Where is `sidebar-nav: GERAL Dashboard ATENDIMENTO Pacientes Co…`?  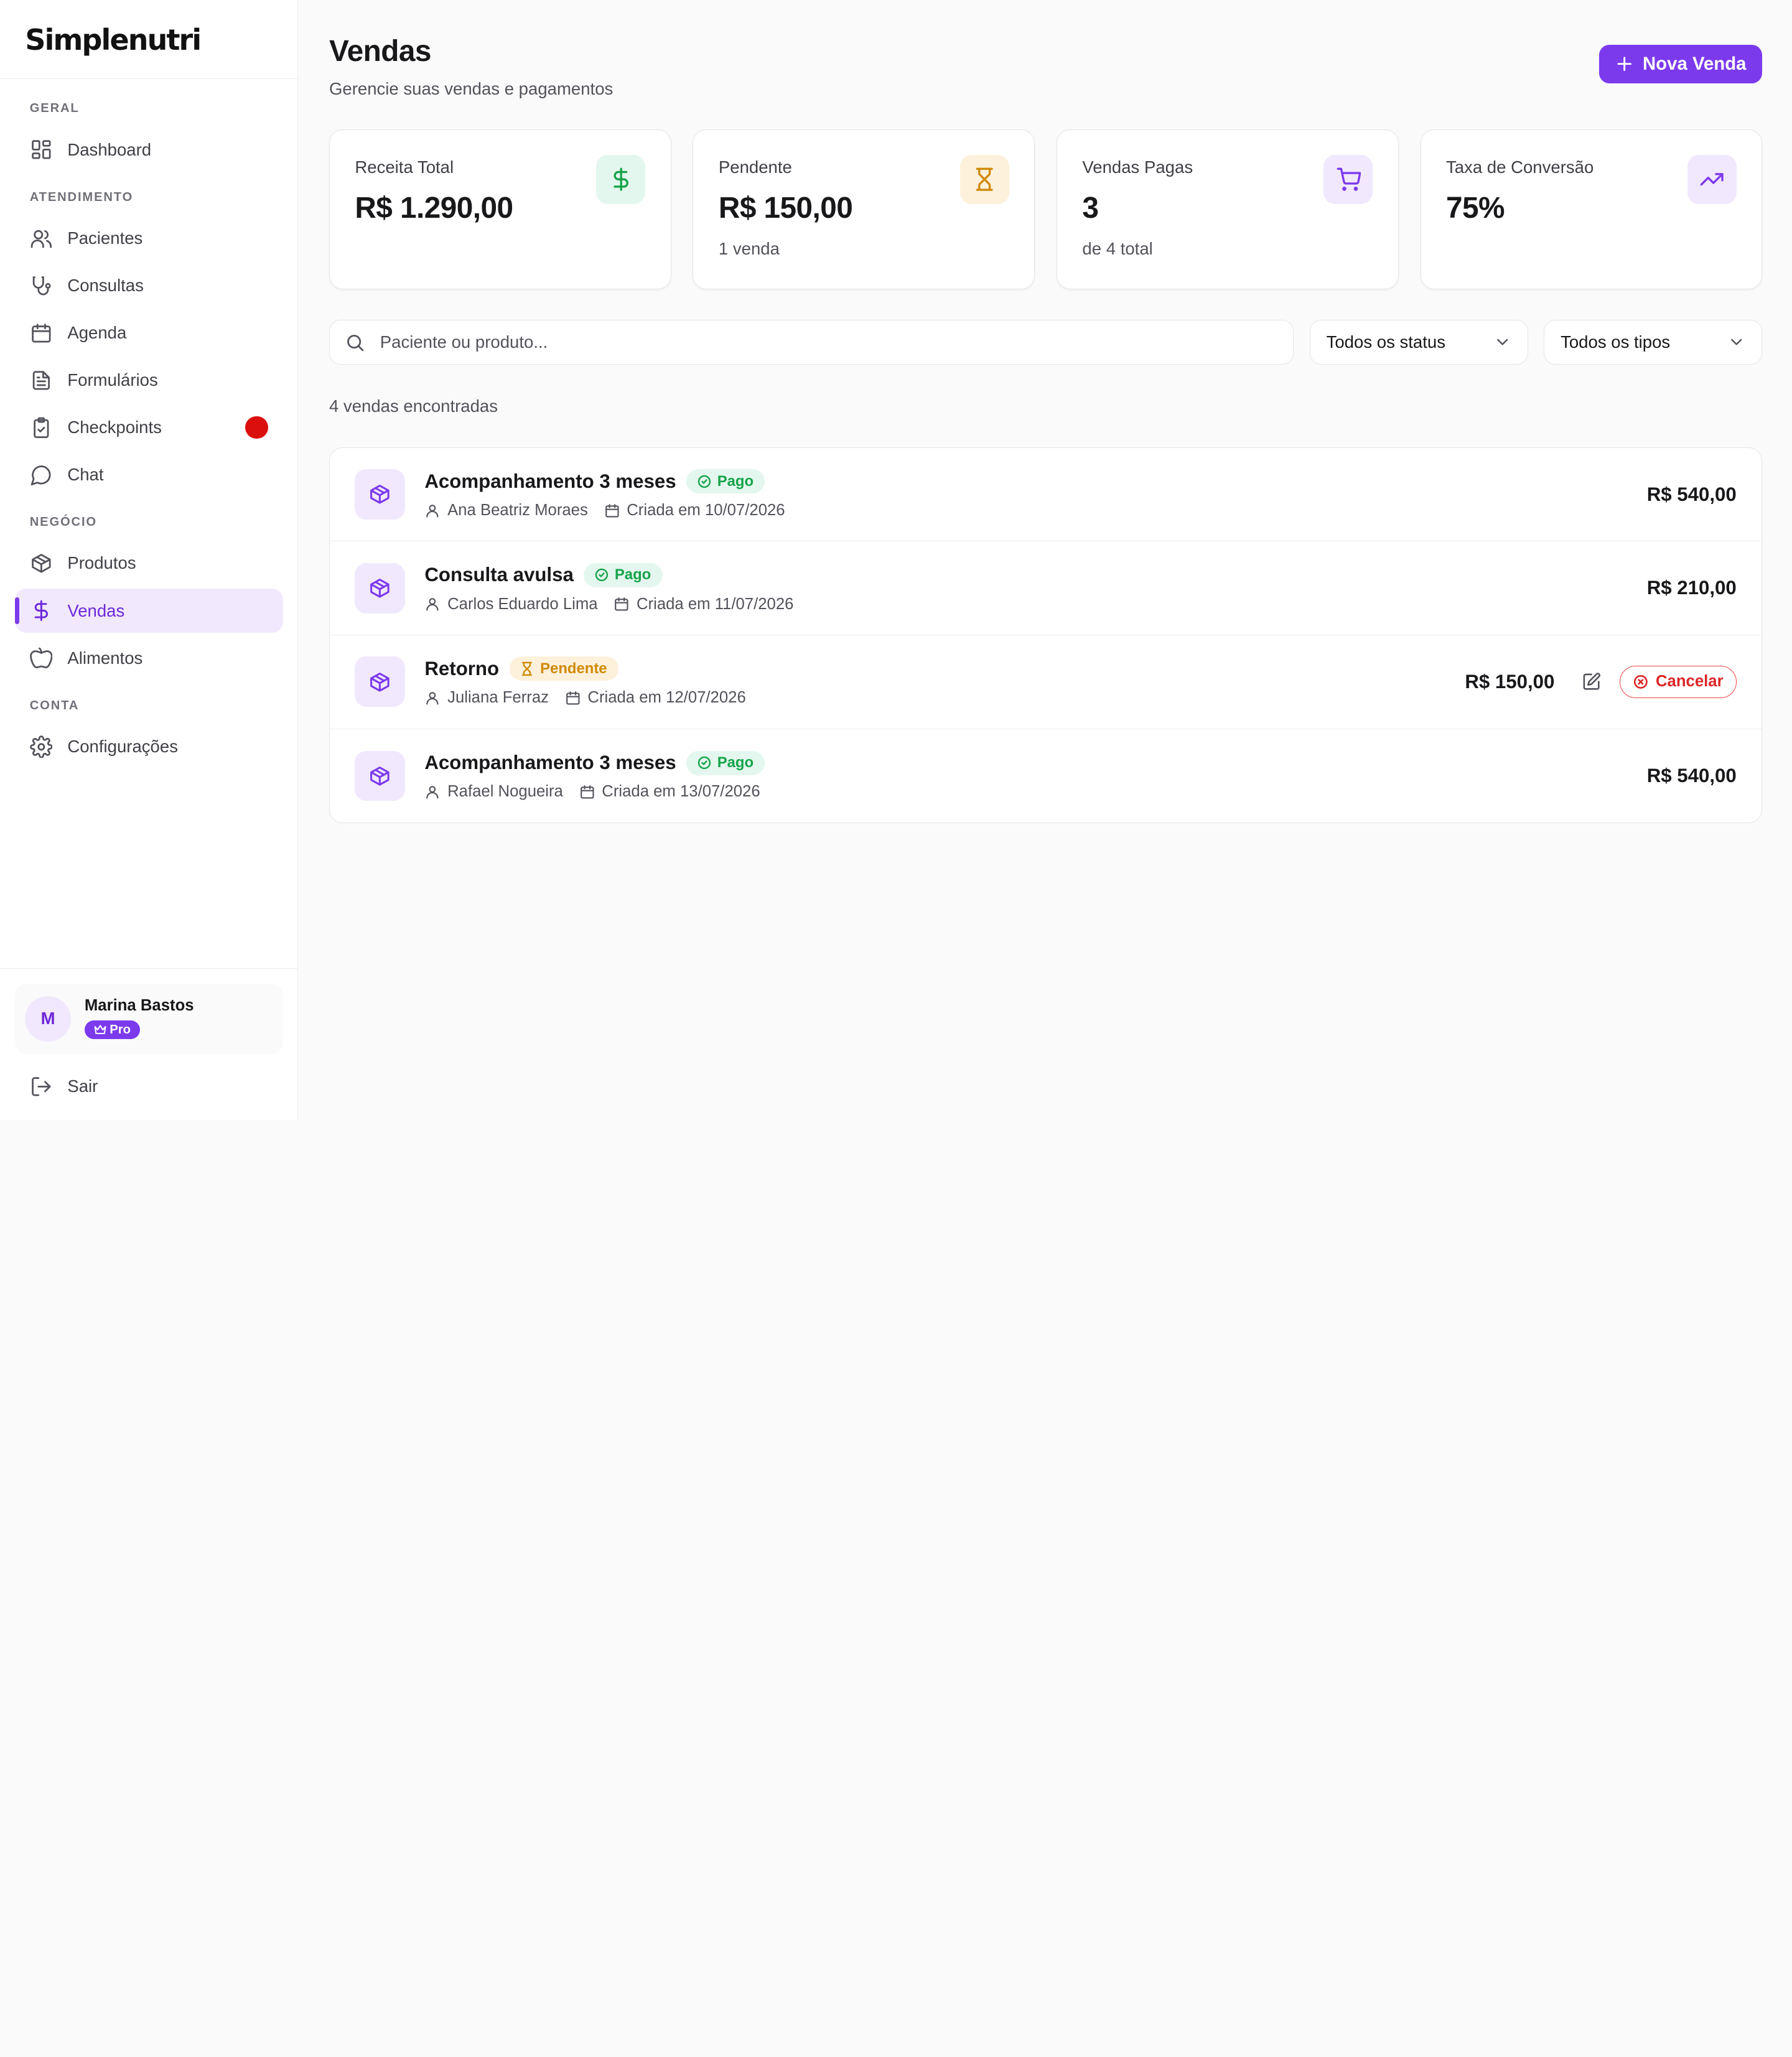 sidebar-nav: GERAL Dashboard ATENDIMENTO Pacientes Co… is located at coordinates (149, 424).